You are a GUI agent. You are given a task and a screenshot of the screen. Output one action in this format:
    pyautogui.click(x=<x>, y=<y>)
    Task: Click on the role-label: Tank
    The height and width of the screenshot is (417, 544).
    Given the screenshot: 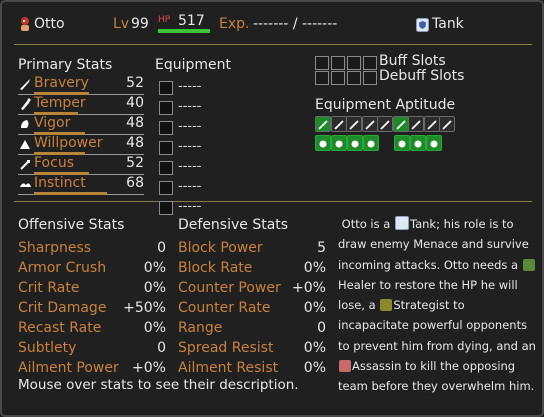 What is the action you would take?
    pyautogui.click(x=448, y=24)
    